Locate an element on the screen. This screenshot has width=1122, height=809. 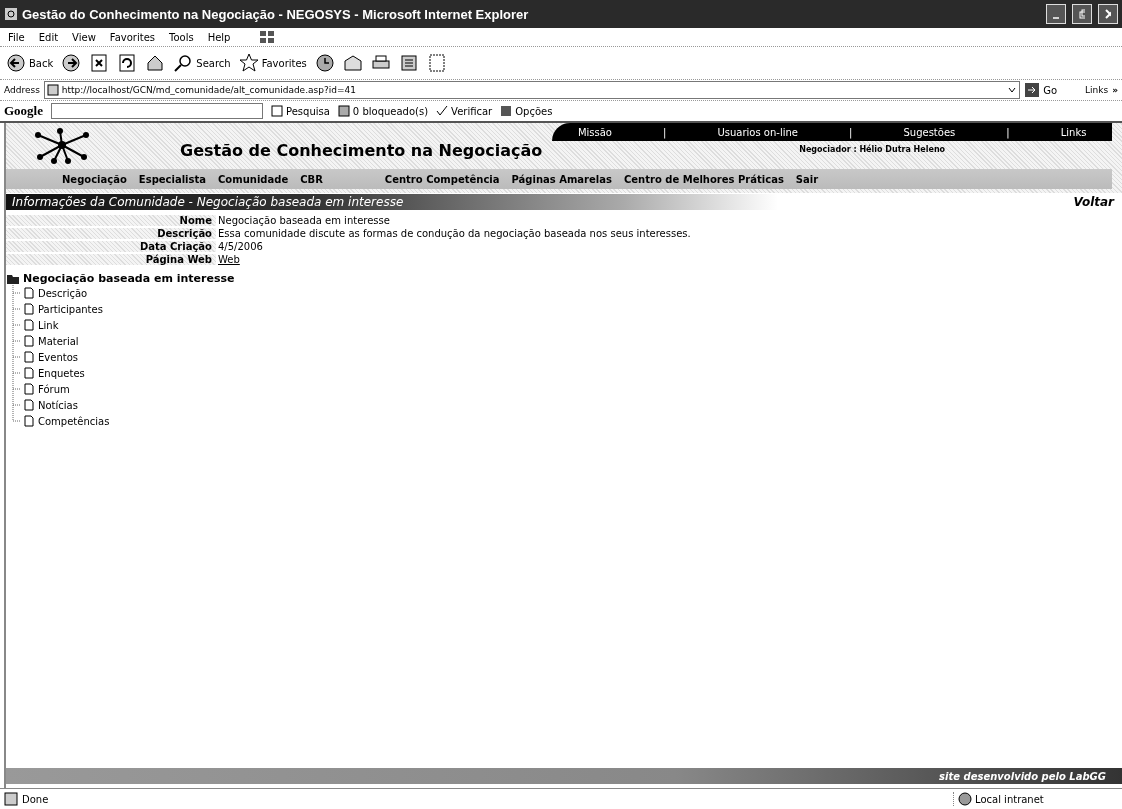
tree-item: Enquetes is located at coordinates (61, 373).